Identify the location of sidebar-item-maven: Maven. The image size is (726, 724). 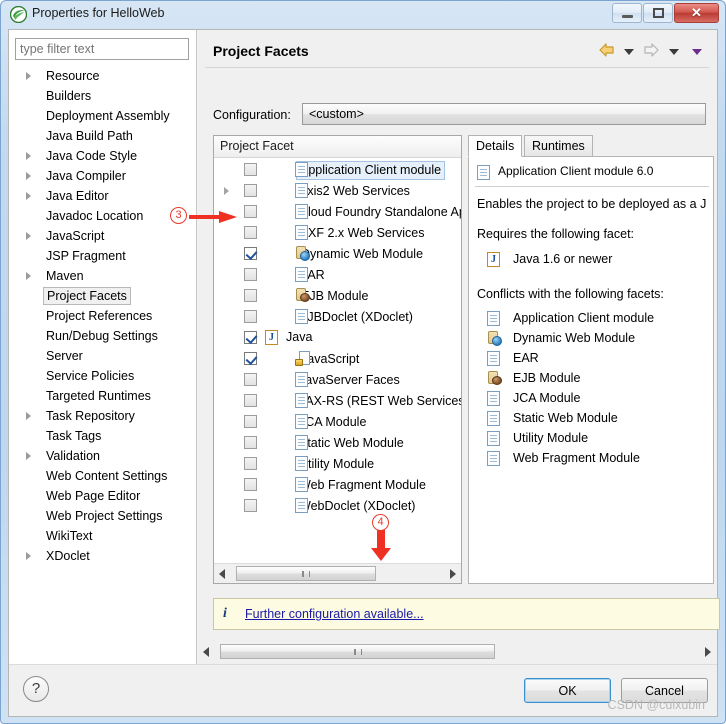
(102, 276).